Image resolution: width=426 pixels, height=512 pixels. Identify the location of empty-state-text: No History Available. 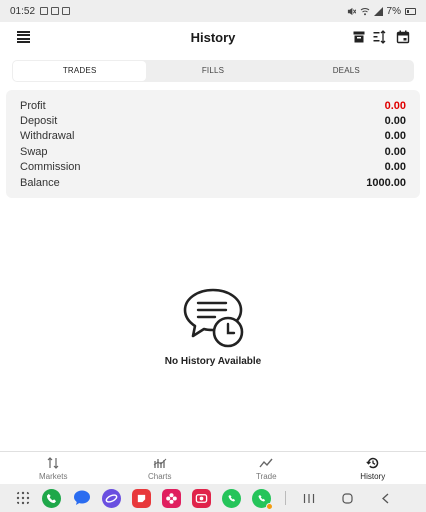
(213, 361).